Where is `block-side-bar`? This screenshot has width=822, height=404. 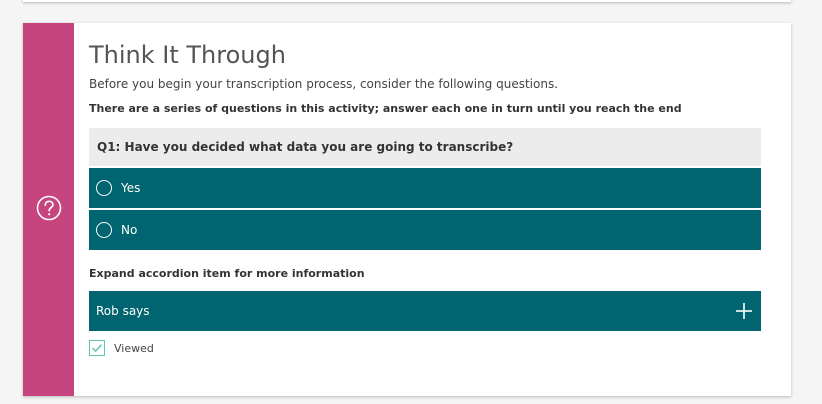 block-side-bar is located at coordinates (48, 209).